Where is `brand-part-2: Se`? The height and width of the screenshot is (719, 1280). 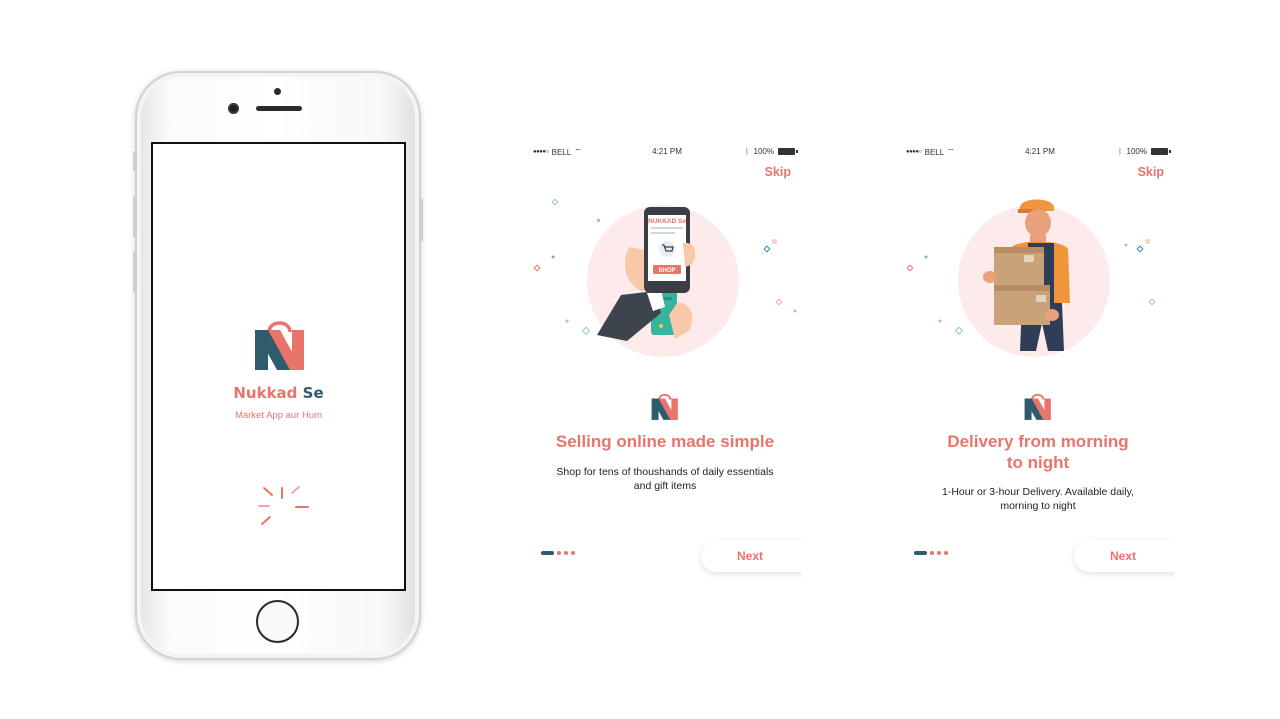 brand-part-2: Se is located at coordinates (313, 393).